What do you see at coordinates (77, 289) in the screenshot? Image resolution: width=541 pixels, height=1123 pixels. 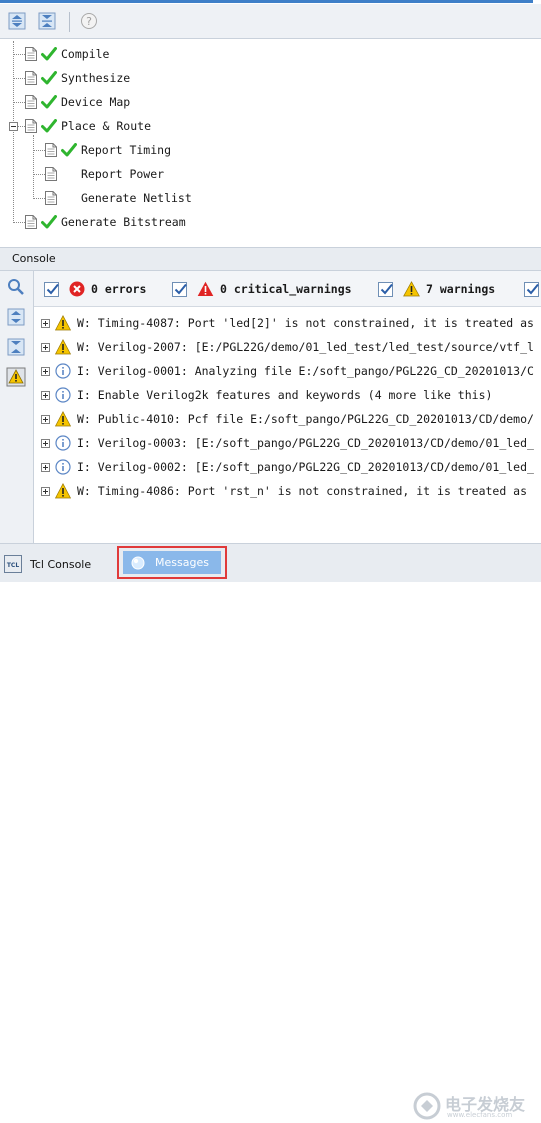 I see `error-icon` at bounding box center [77, 289].